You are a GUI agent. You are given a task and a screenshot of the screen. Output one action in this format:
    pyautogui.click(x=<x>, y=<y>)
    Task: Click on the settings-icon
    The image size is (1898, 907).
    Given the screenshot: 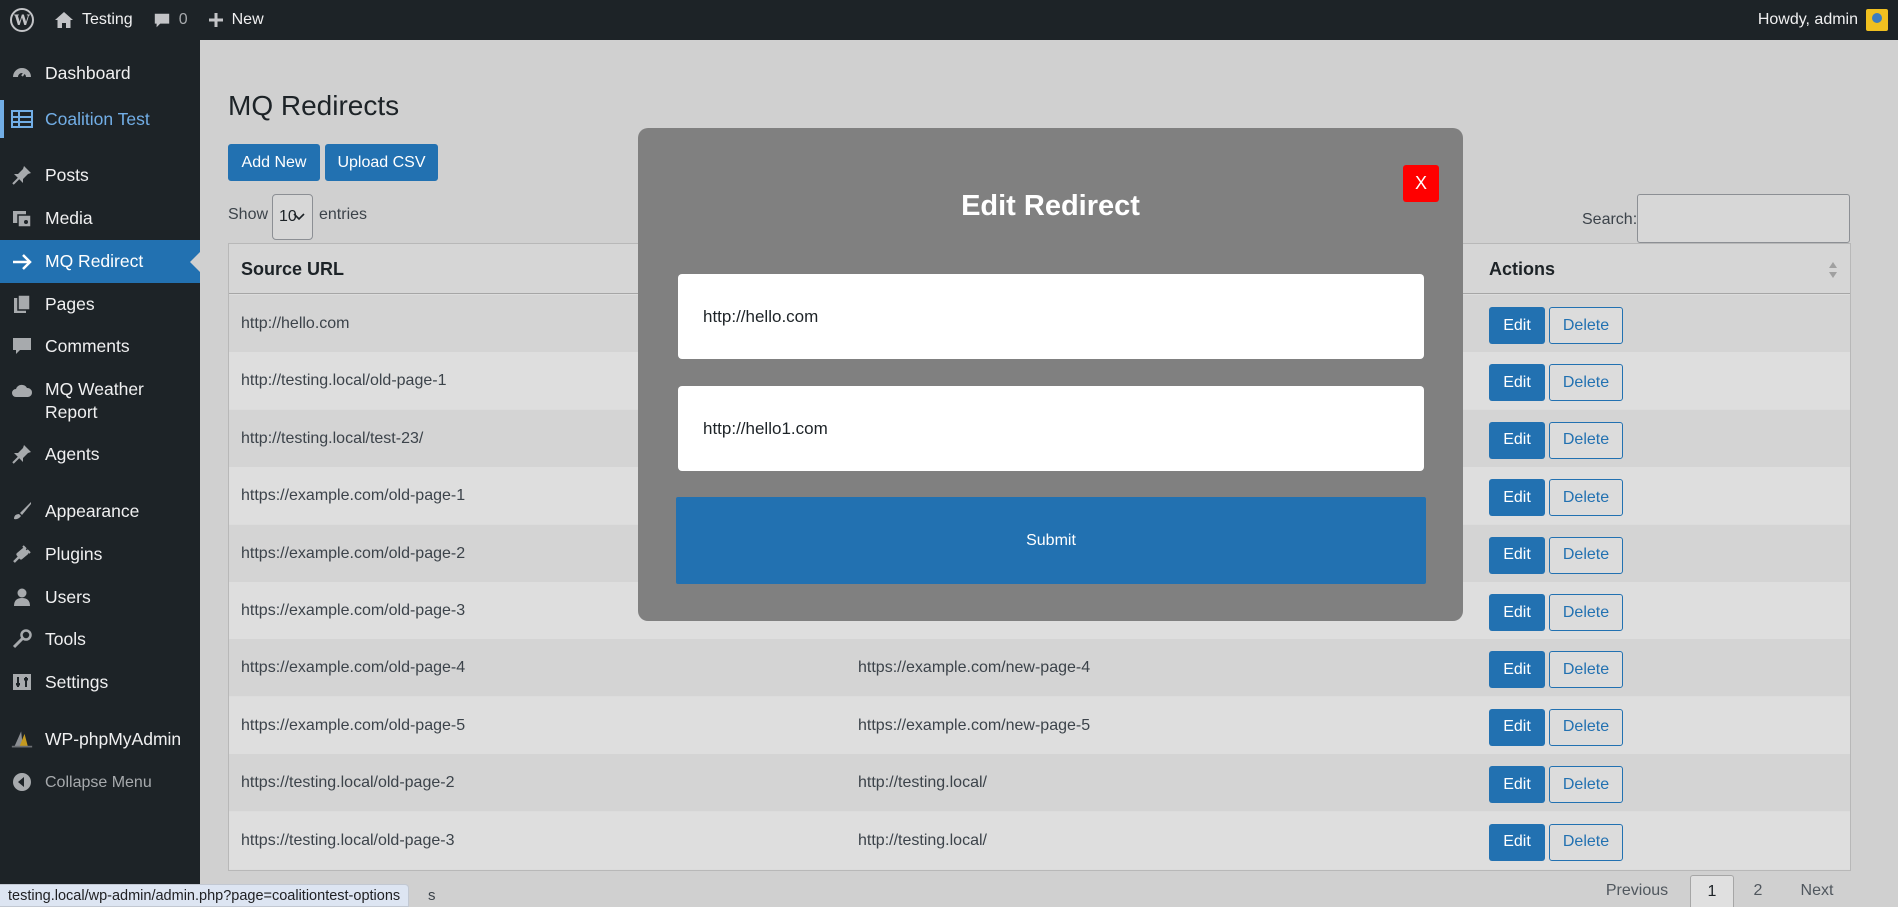 What is the action you would take?
    pyautogui.click(x=22, y=682)
    